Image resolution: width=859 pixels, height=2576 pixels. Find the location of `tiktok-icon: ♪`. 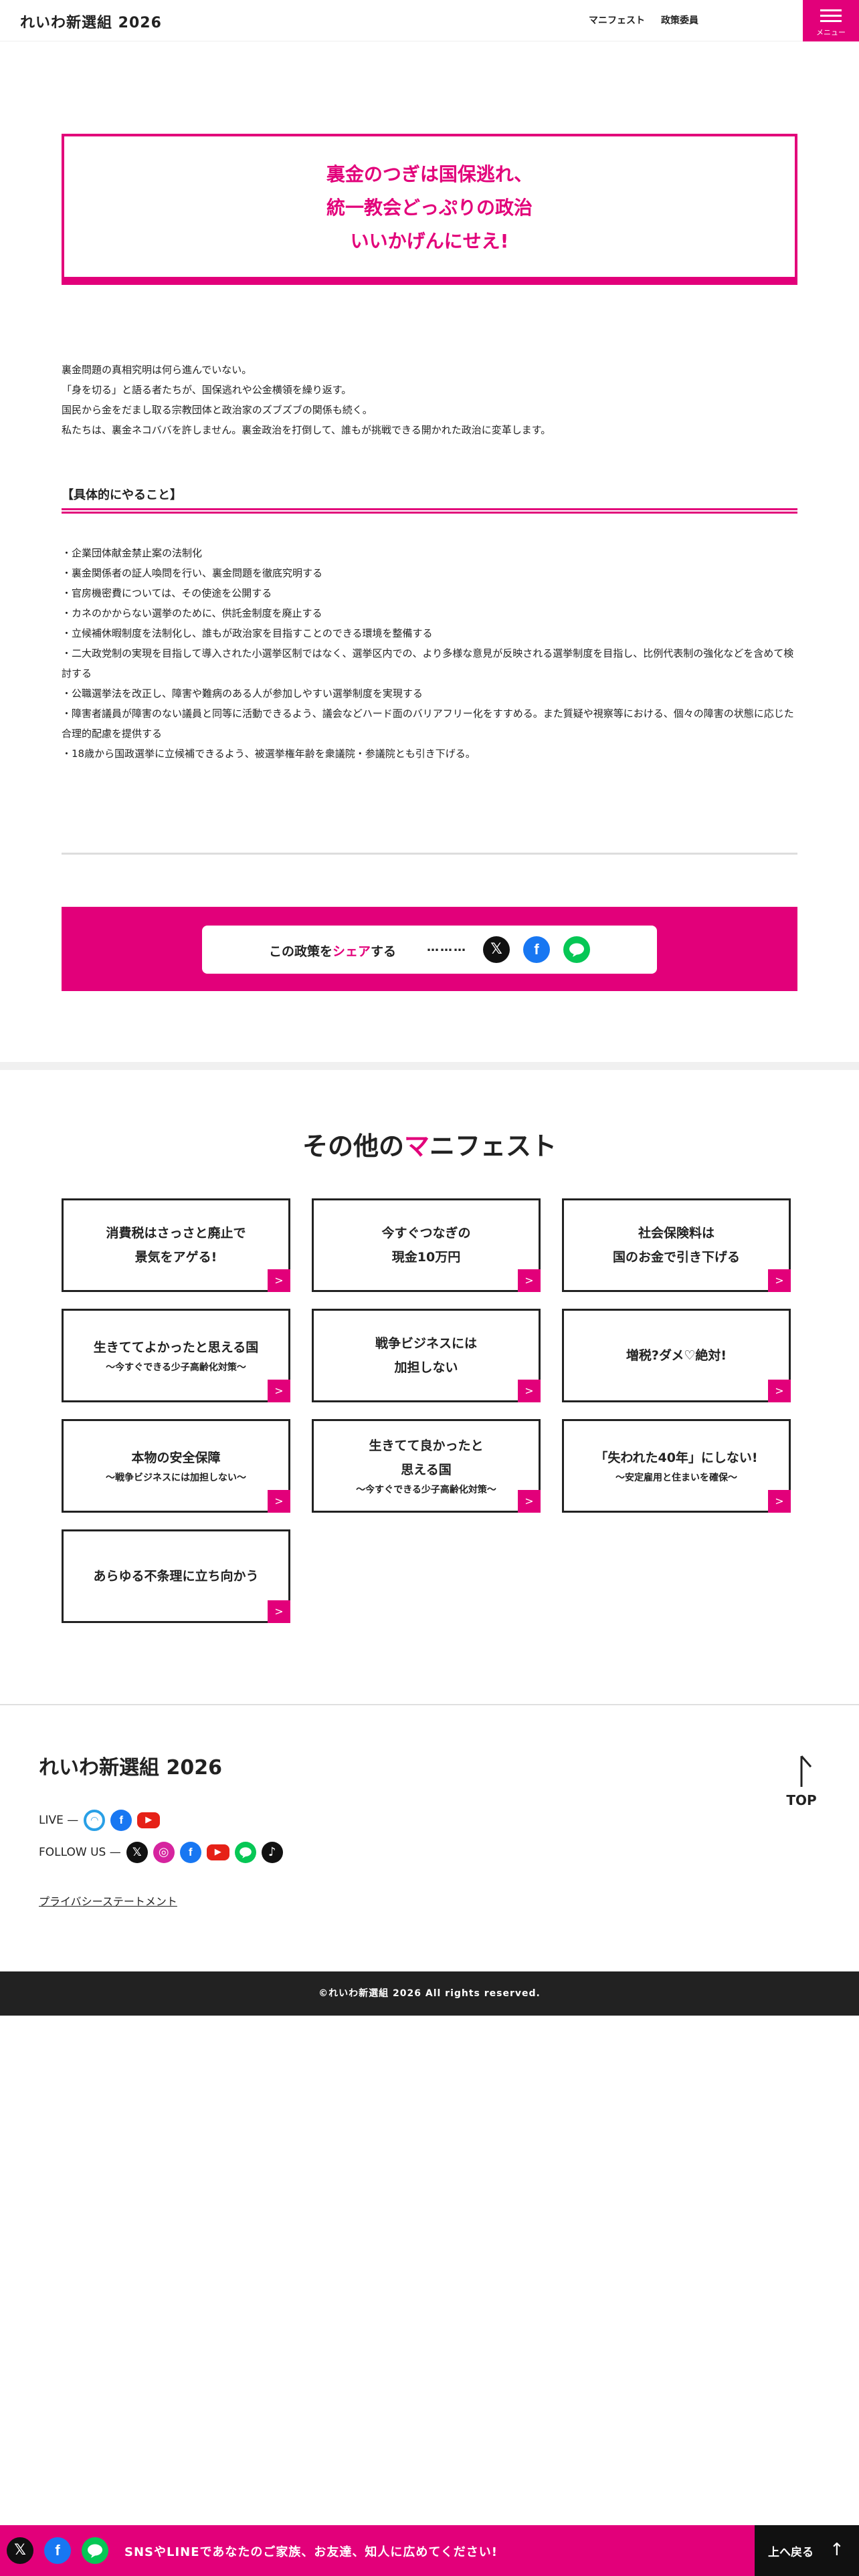

tiktok-icon: ♪ is located at coordinates (272, 1852).